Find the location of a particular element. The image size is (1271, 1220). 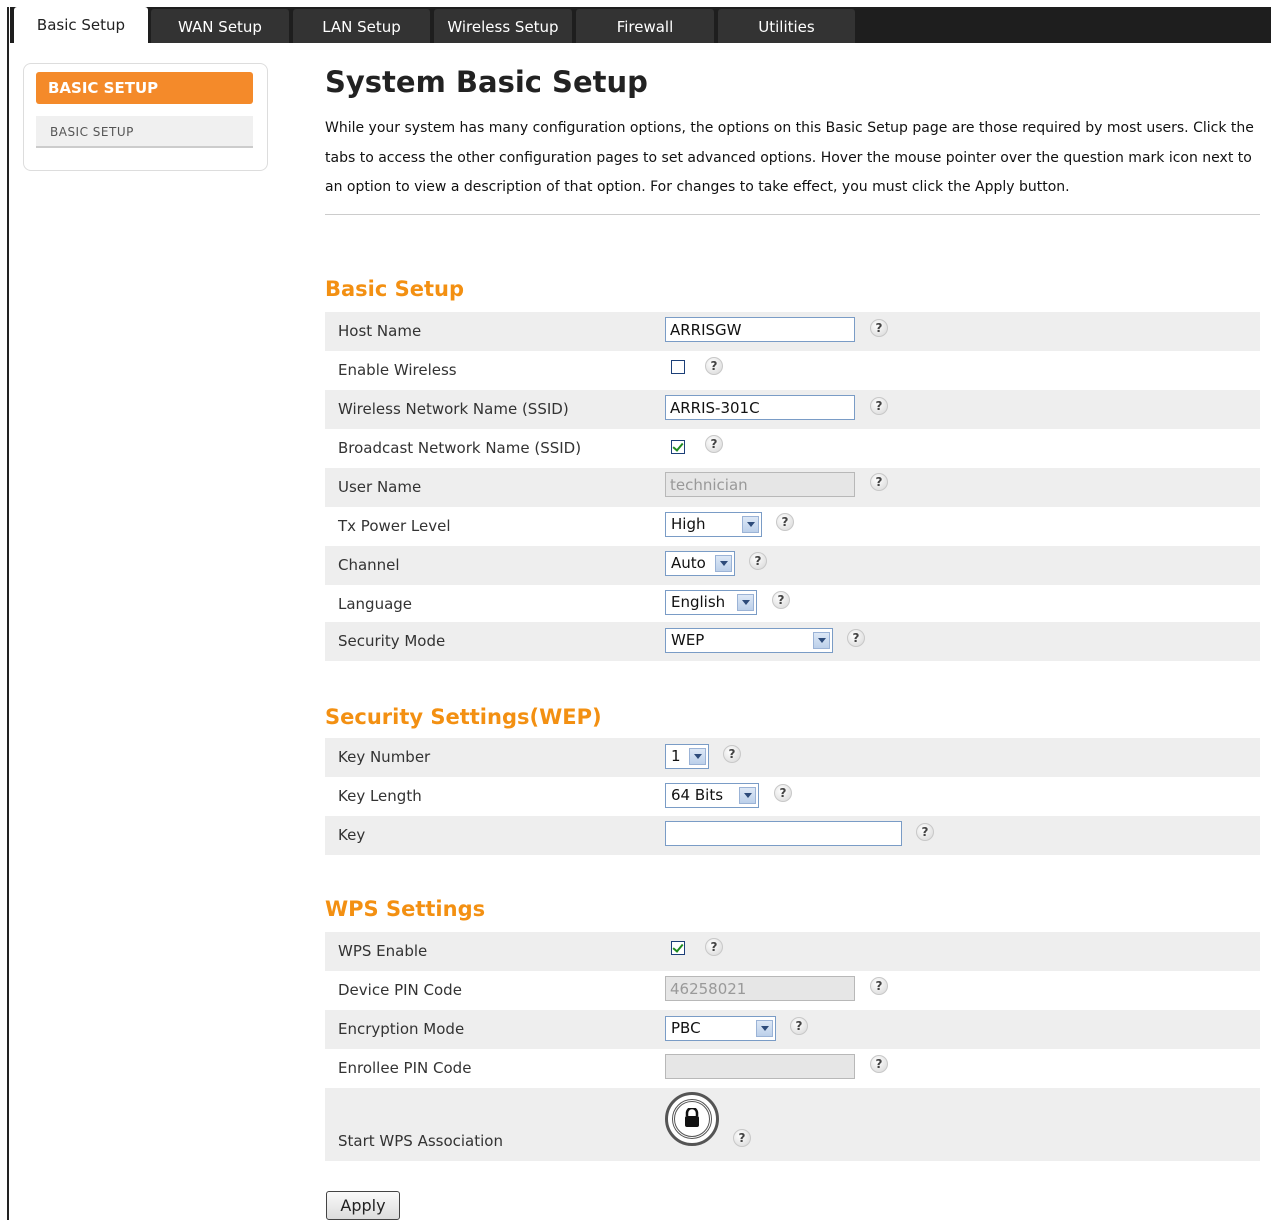

row-language: Language English ? is located at coordinates (792, 604).